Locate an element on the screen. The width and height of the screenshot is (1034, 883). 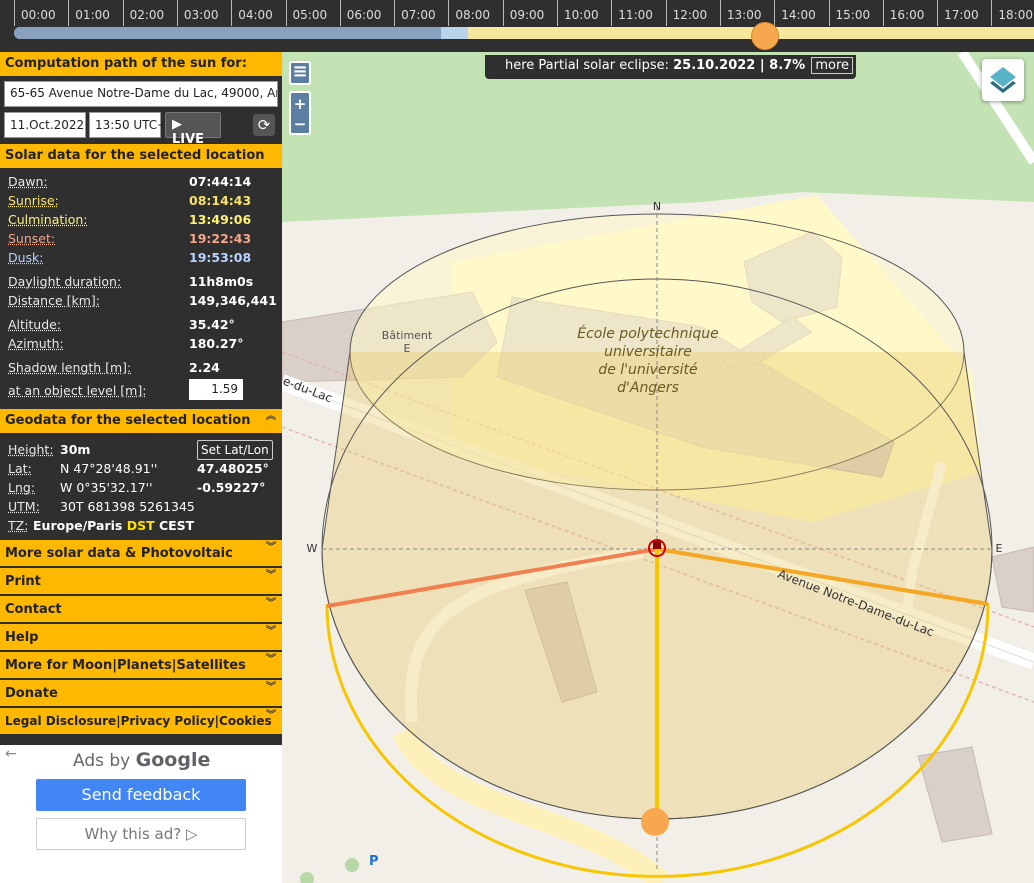
building-label: Bâtiment is located at coordinates (407, 335).